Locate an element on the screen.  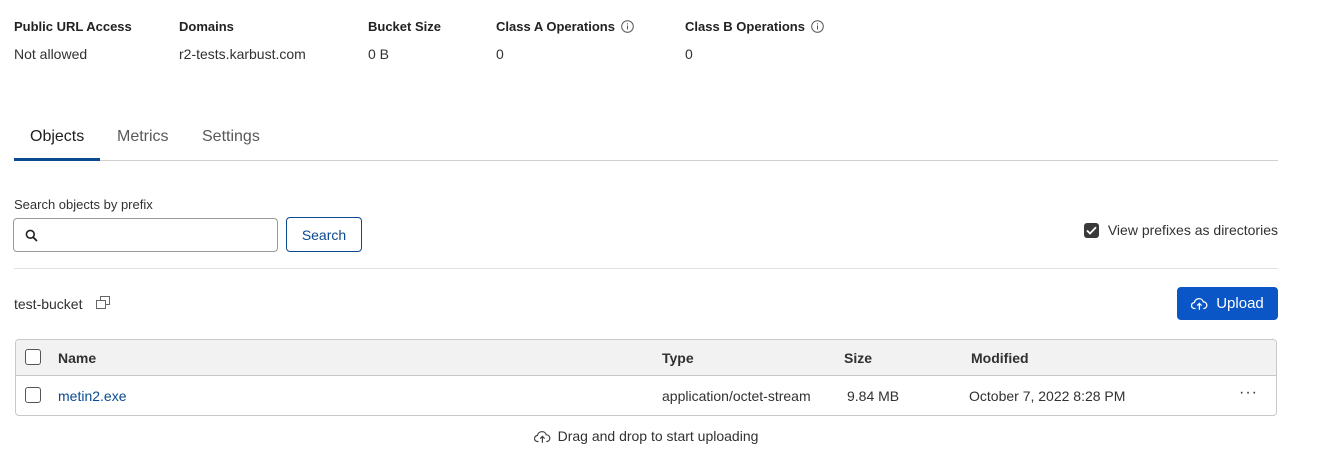
table-header: Name Type Size Modified is located at coordinates (646, 358).